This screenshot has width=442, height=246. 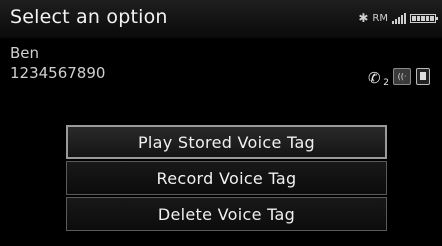 What do you see at coordinates (402, 76) in the screenshot?
I see `voice-tag-icon: ((·` at bounding box center [402, 76].